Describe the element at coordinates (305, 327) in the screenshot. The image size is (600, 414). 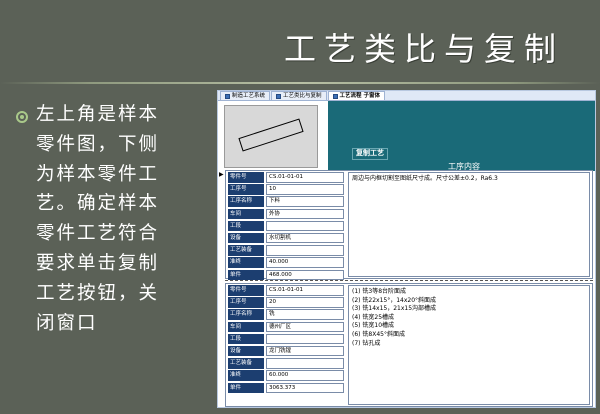
I see `workshop-field: 德州厂区` at that location.